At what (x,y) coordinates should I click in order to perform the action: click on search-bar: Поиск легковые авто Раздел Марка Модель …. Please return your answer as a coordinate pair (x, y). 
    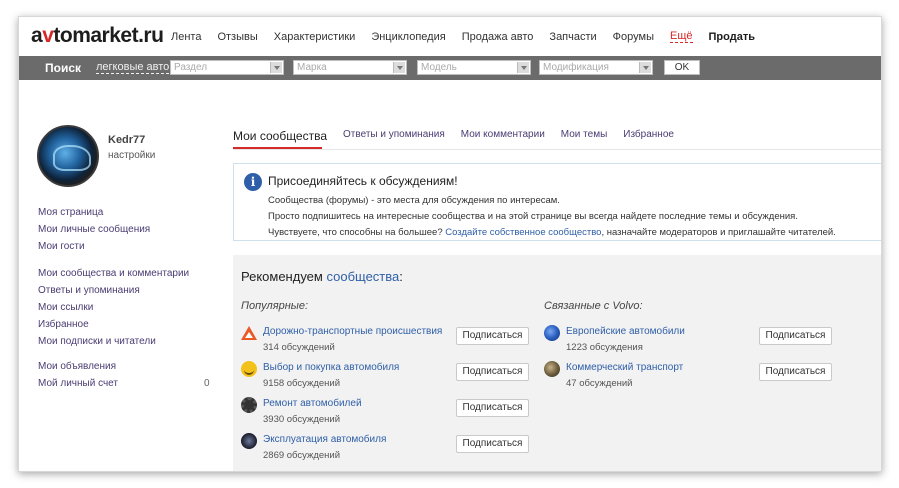
    Looking at the image, I should click on (450, 68).